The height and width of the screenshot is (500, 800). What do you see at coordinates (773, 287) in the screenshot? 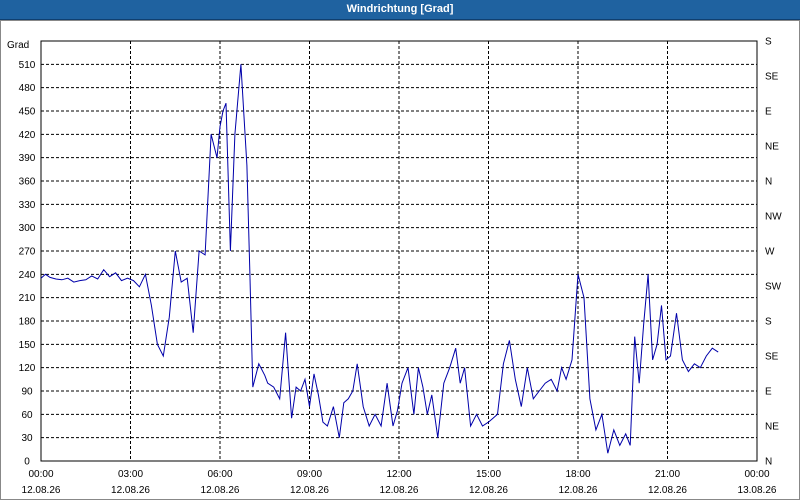
I see `right-tick-label: SW` at bounding box center [773, 287].